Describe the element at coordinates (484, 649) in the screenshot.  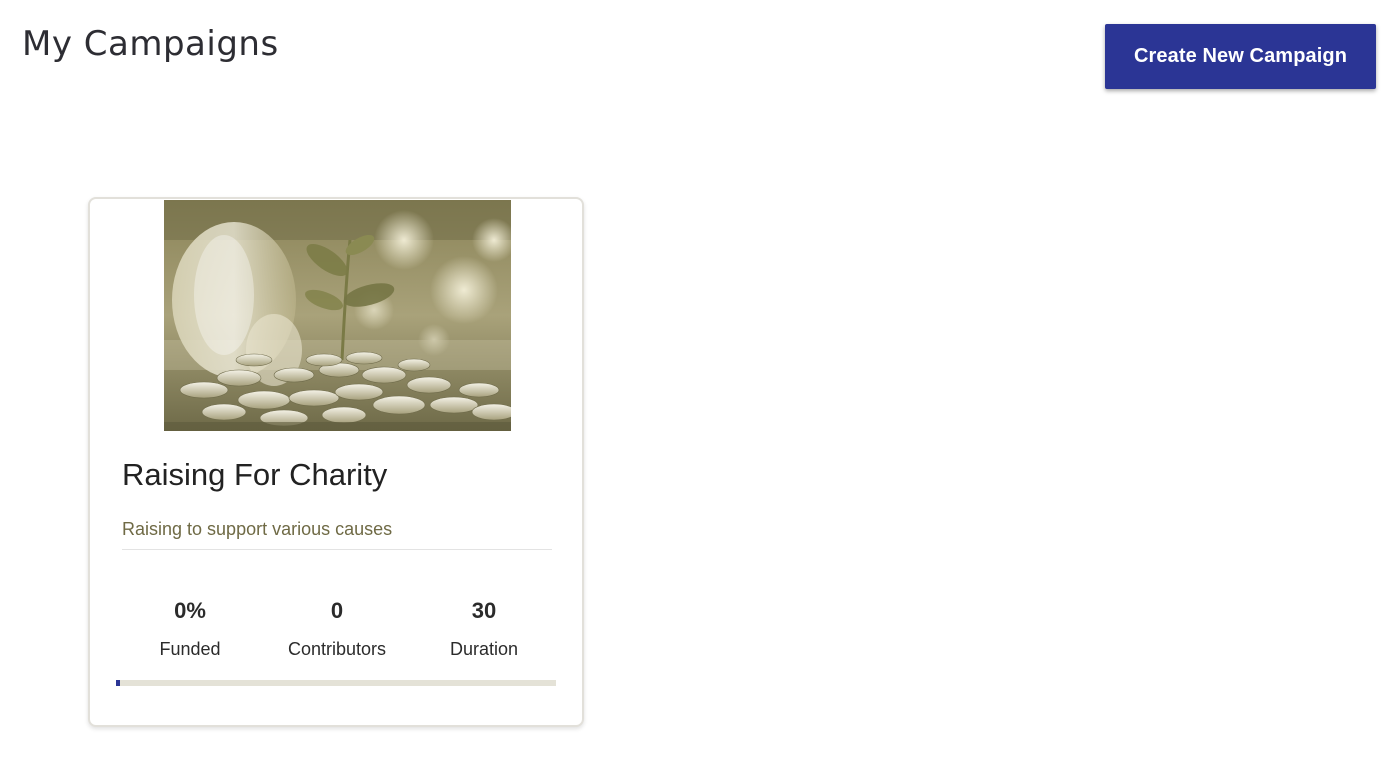
I see `duration-label: Duration` at that location.